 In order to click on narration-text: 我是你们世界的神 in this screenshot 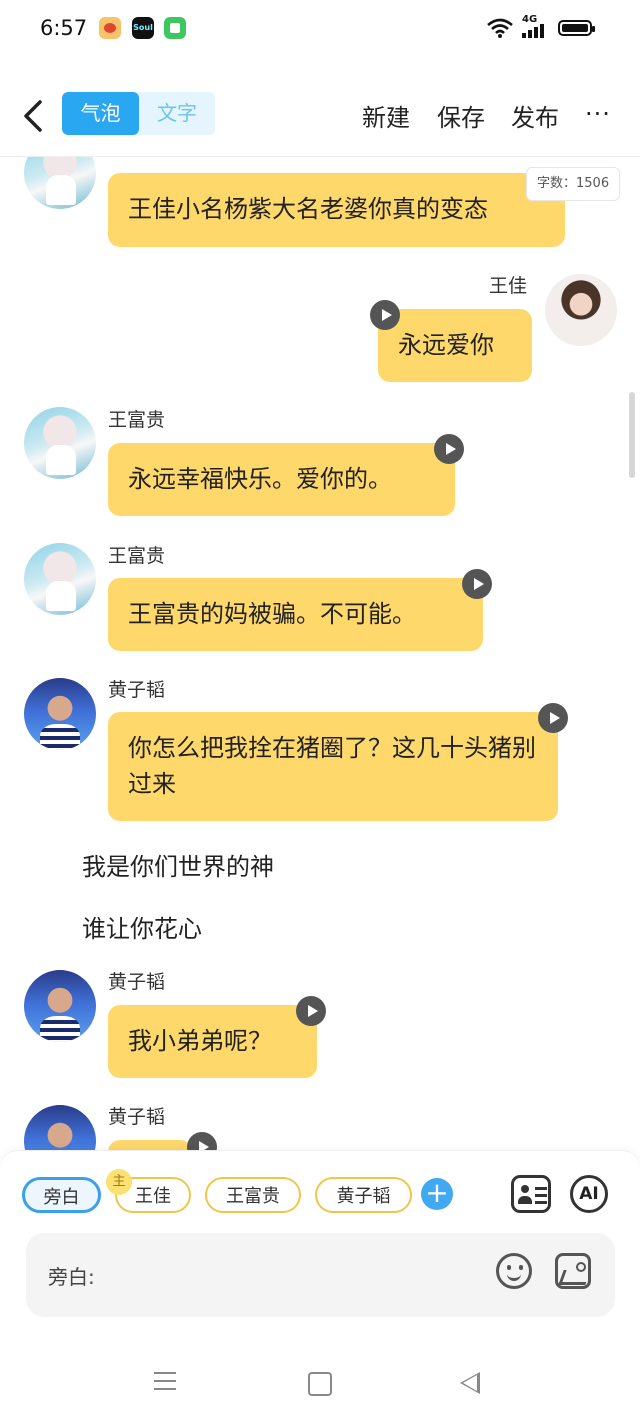, I will do `click(178, 864)`.